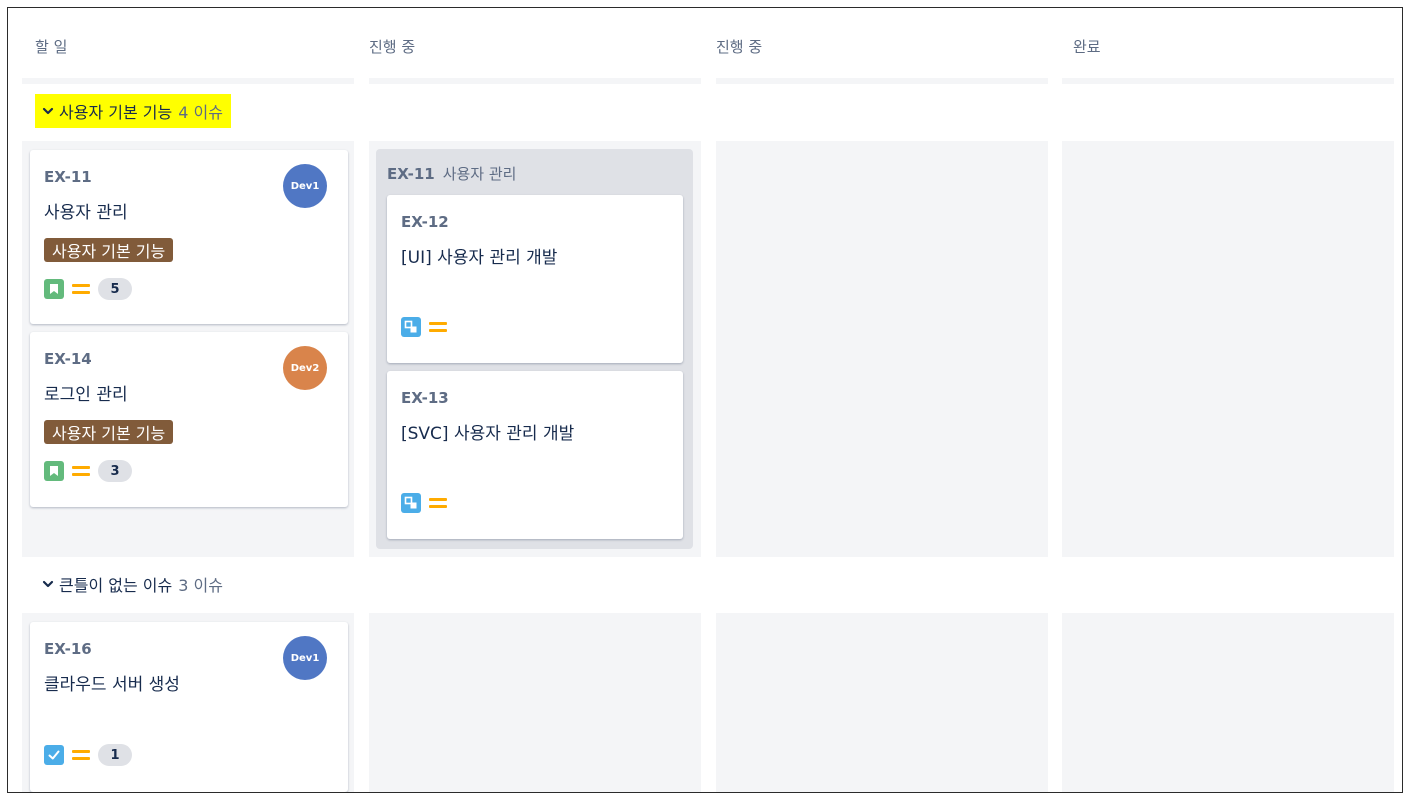  Describe the element at coordinates (392, 47) in the screenshot. I see `column-header-in-progress: 진행 중` at that location.